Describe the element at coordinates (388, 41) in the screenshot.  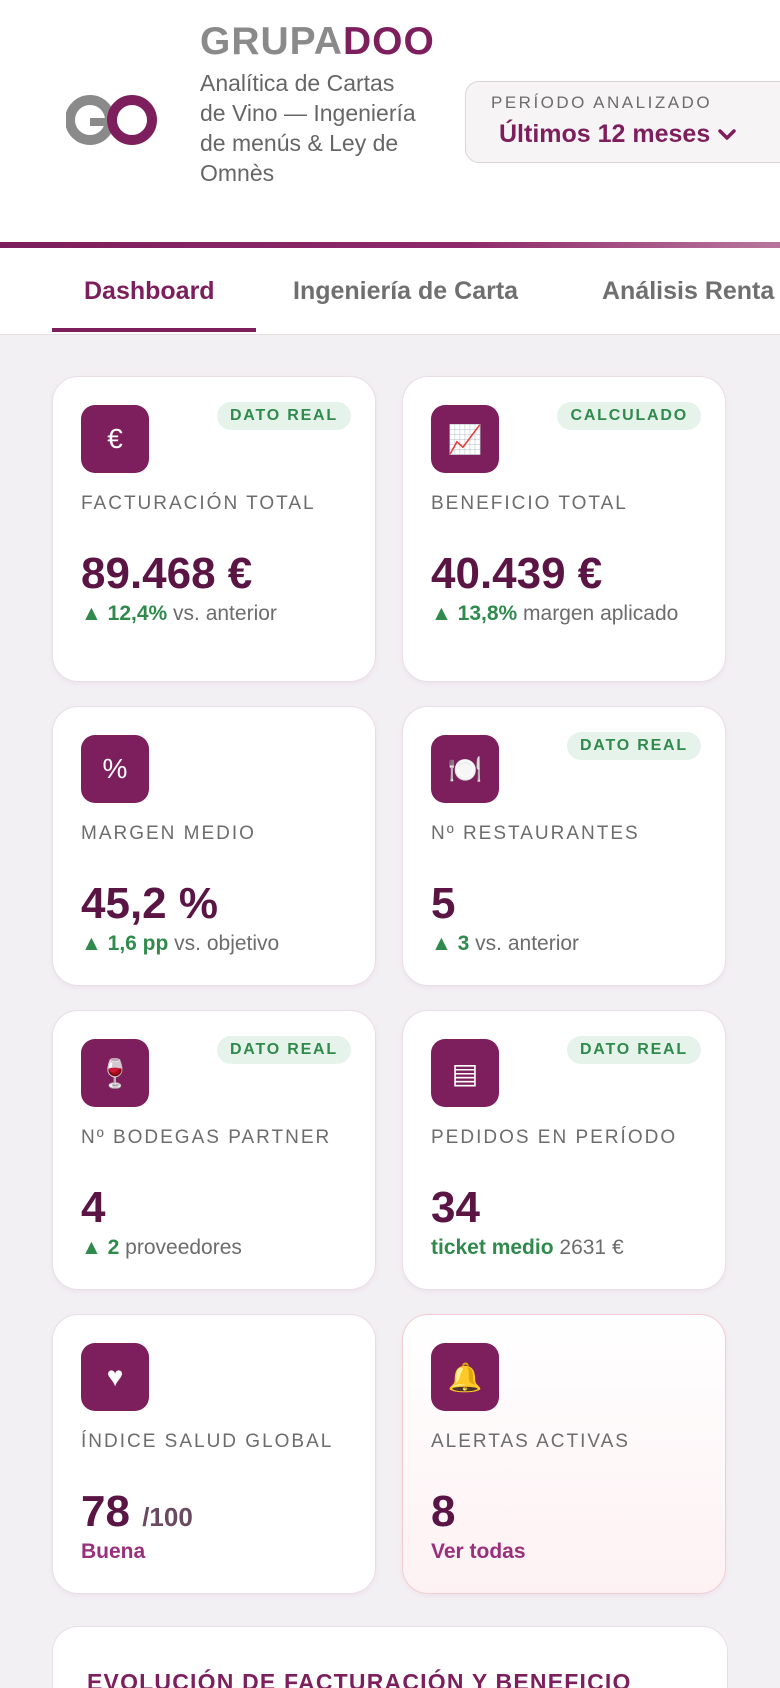
I see `brand-title-part2: DOO` at that location.